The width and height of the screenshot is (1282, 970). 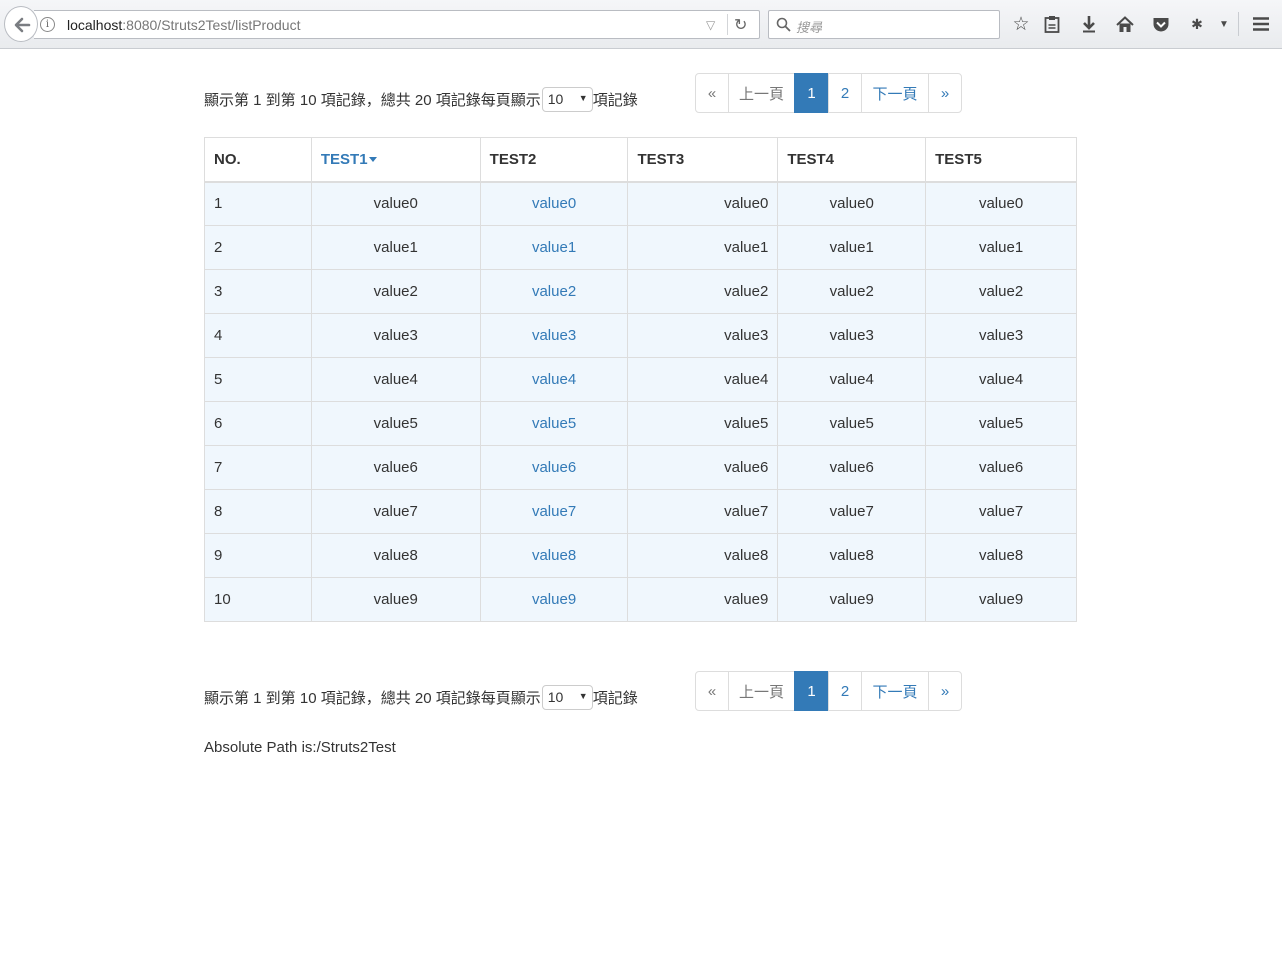 What do you see at coordinates (1089, 24) in the screenshot?
I see `download-icon` at bounding box center [1089, 24].